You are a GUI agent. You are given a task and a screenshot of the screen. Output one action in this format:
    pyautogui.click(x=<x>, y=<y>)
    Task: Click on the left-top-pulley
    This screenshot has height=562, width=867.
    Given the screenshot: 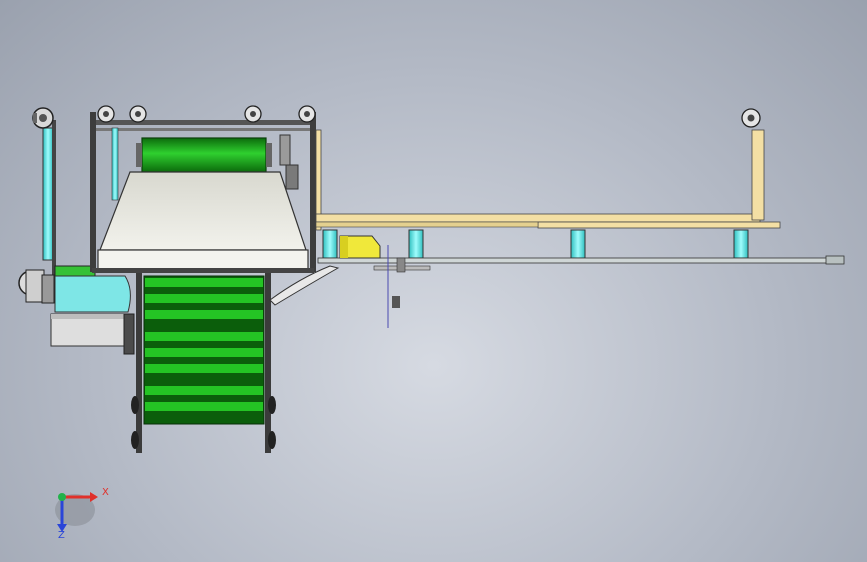 What is the action you would take?
    pyautogui.click(x=43, y=118)
    